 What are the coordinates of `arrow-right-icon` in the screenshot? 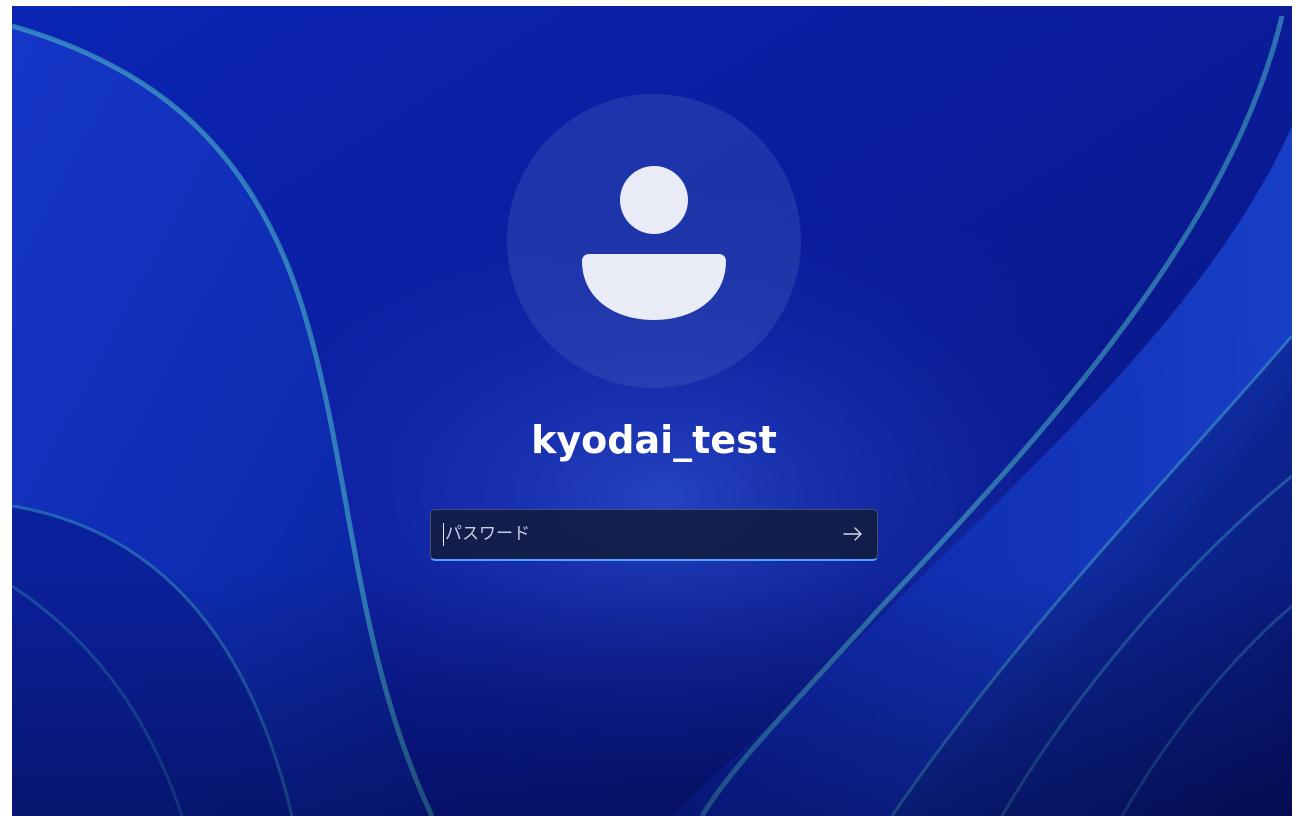 It's located at (852, 534).